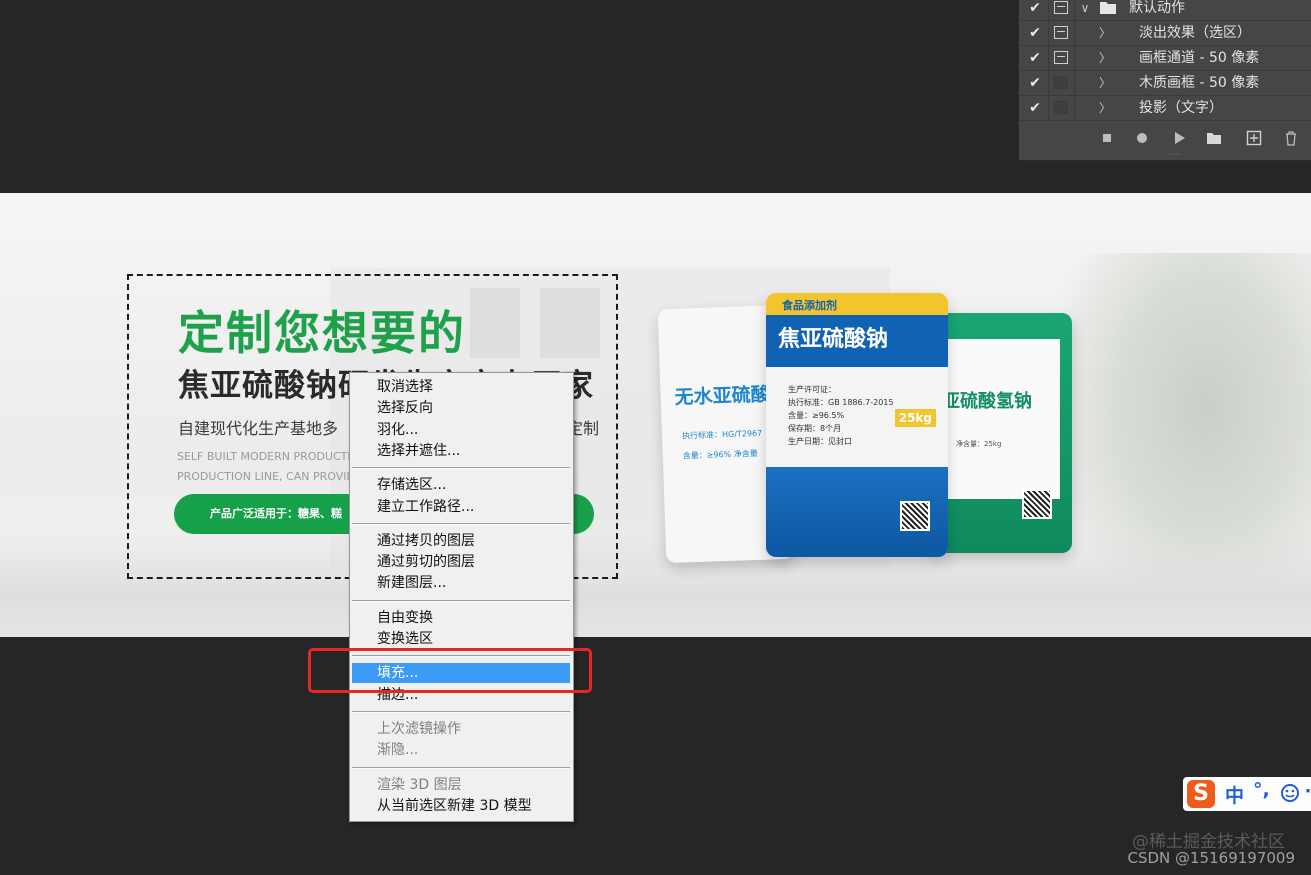 The image size is (1311, 875). I want to click on product-bag-green: 亚硫酸氢钠 净含量：25kg, so click(1001, 433).